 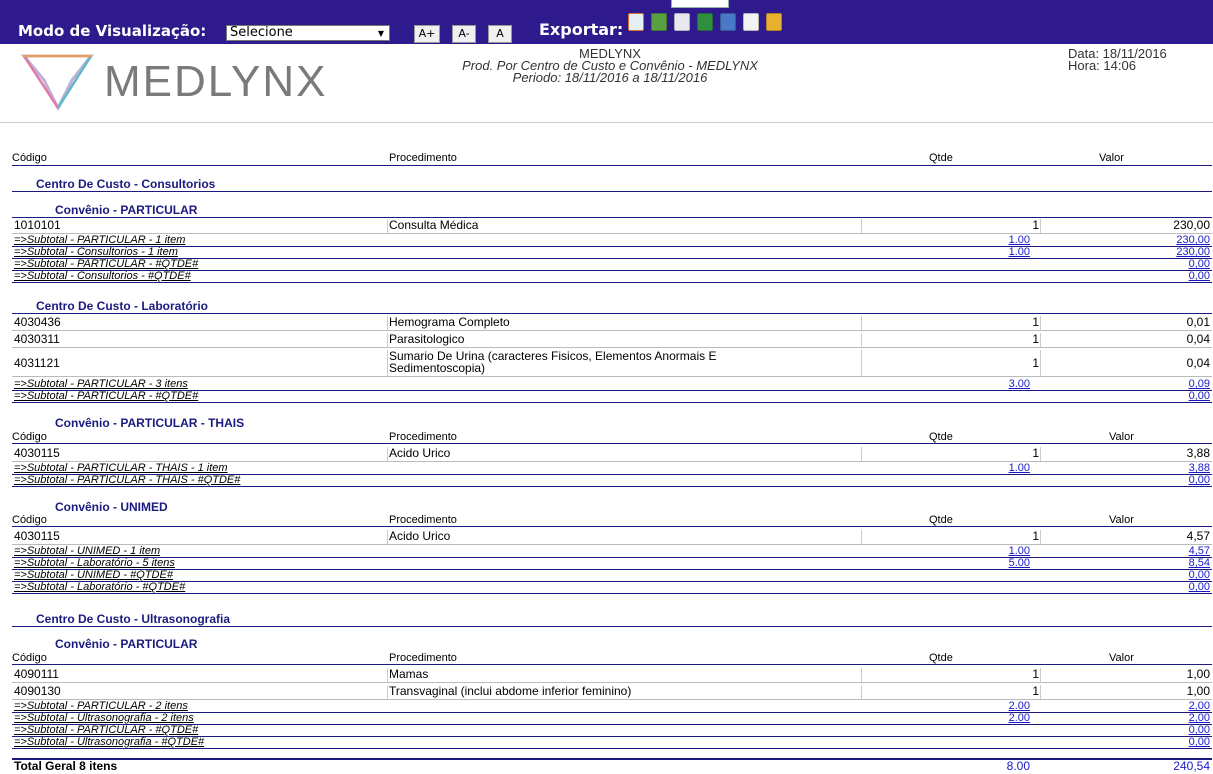 What do you see at coordinates (380, 33) in the screenshot?
I see `dropdown-arrow-icon: ▼` at bounding box center [380, 33].